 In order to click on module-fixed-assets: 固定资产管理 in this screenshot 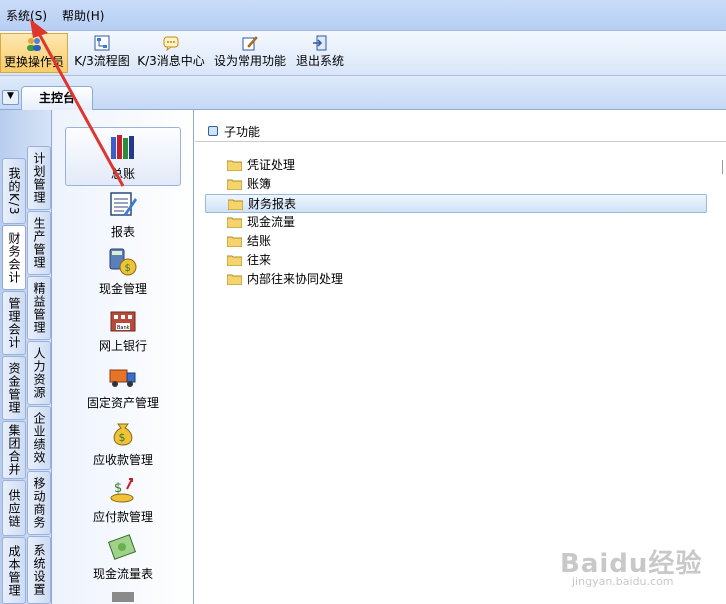, I will do `click(123, 386)`.